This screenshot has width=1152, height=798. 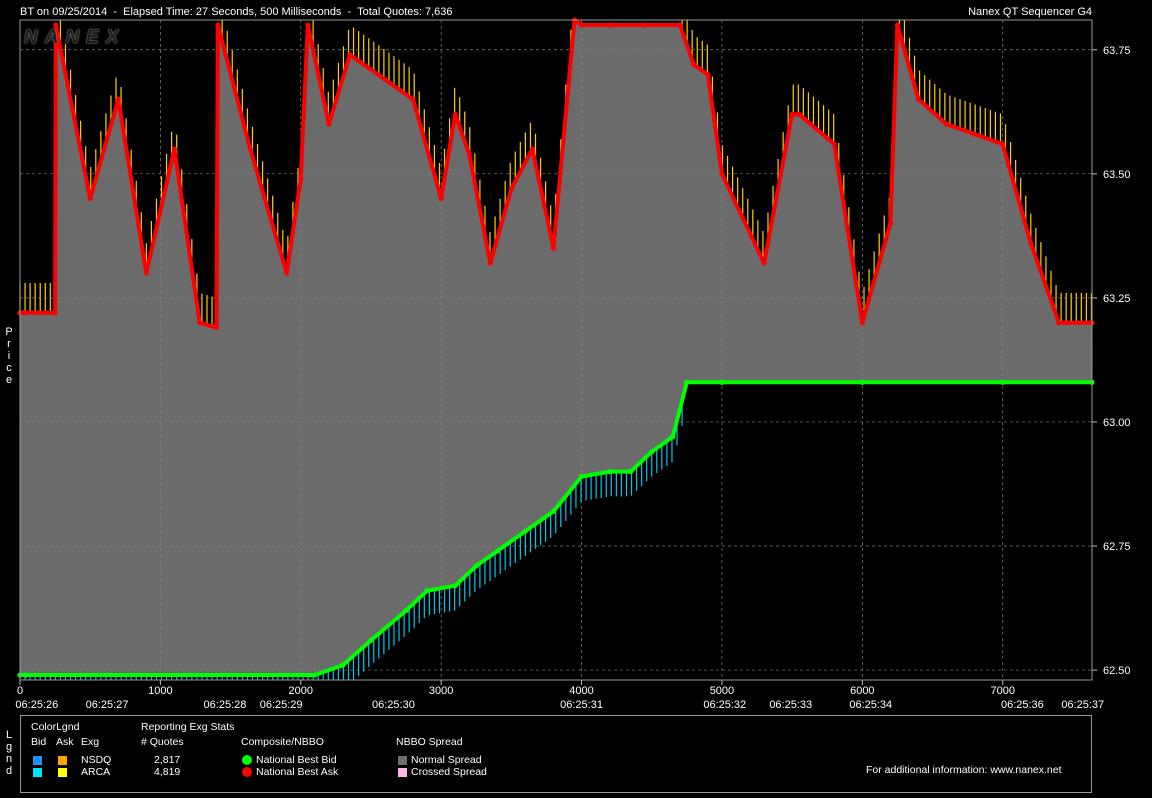 What do you see at coordinates (429, 742) in the screenshot?
I see `spread-title: NBBO Spread` at bounding box center [429, 742].